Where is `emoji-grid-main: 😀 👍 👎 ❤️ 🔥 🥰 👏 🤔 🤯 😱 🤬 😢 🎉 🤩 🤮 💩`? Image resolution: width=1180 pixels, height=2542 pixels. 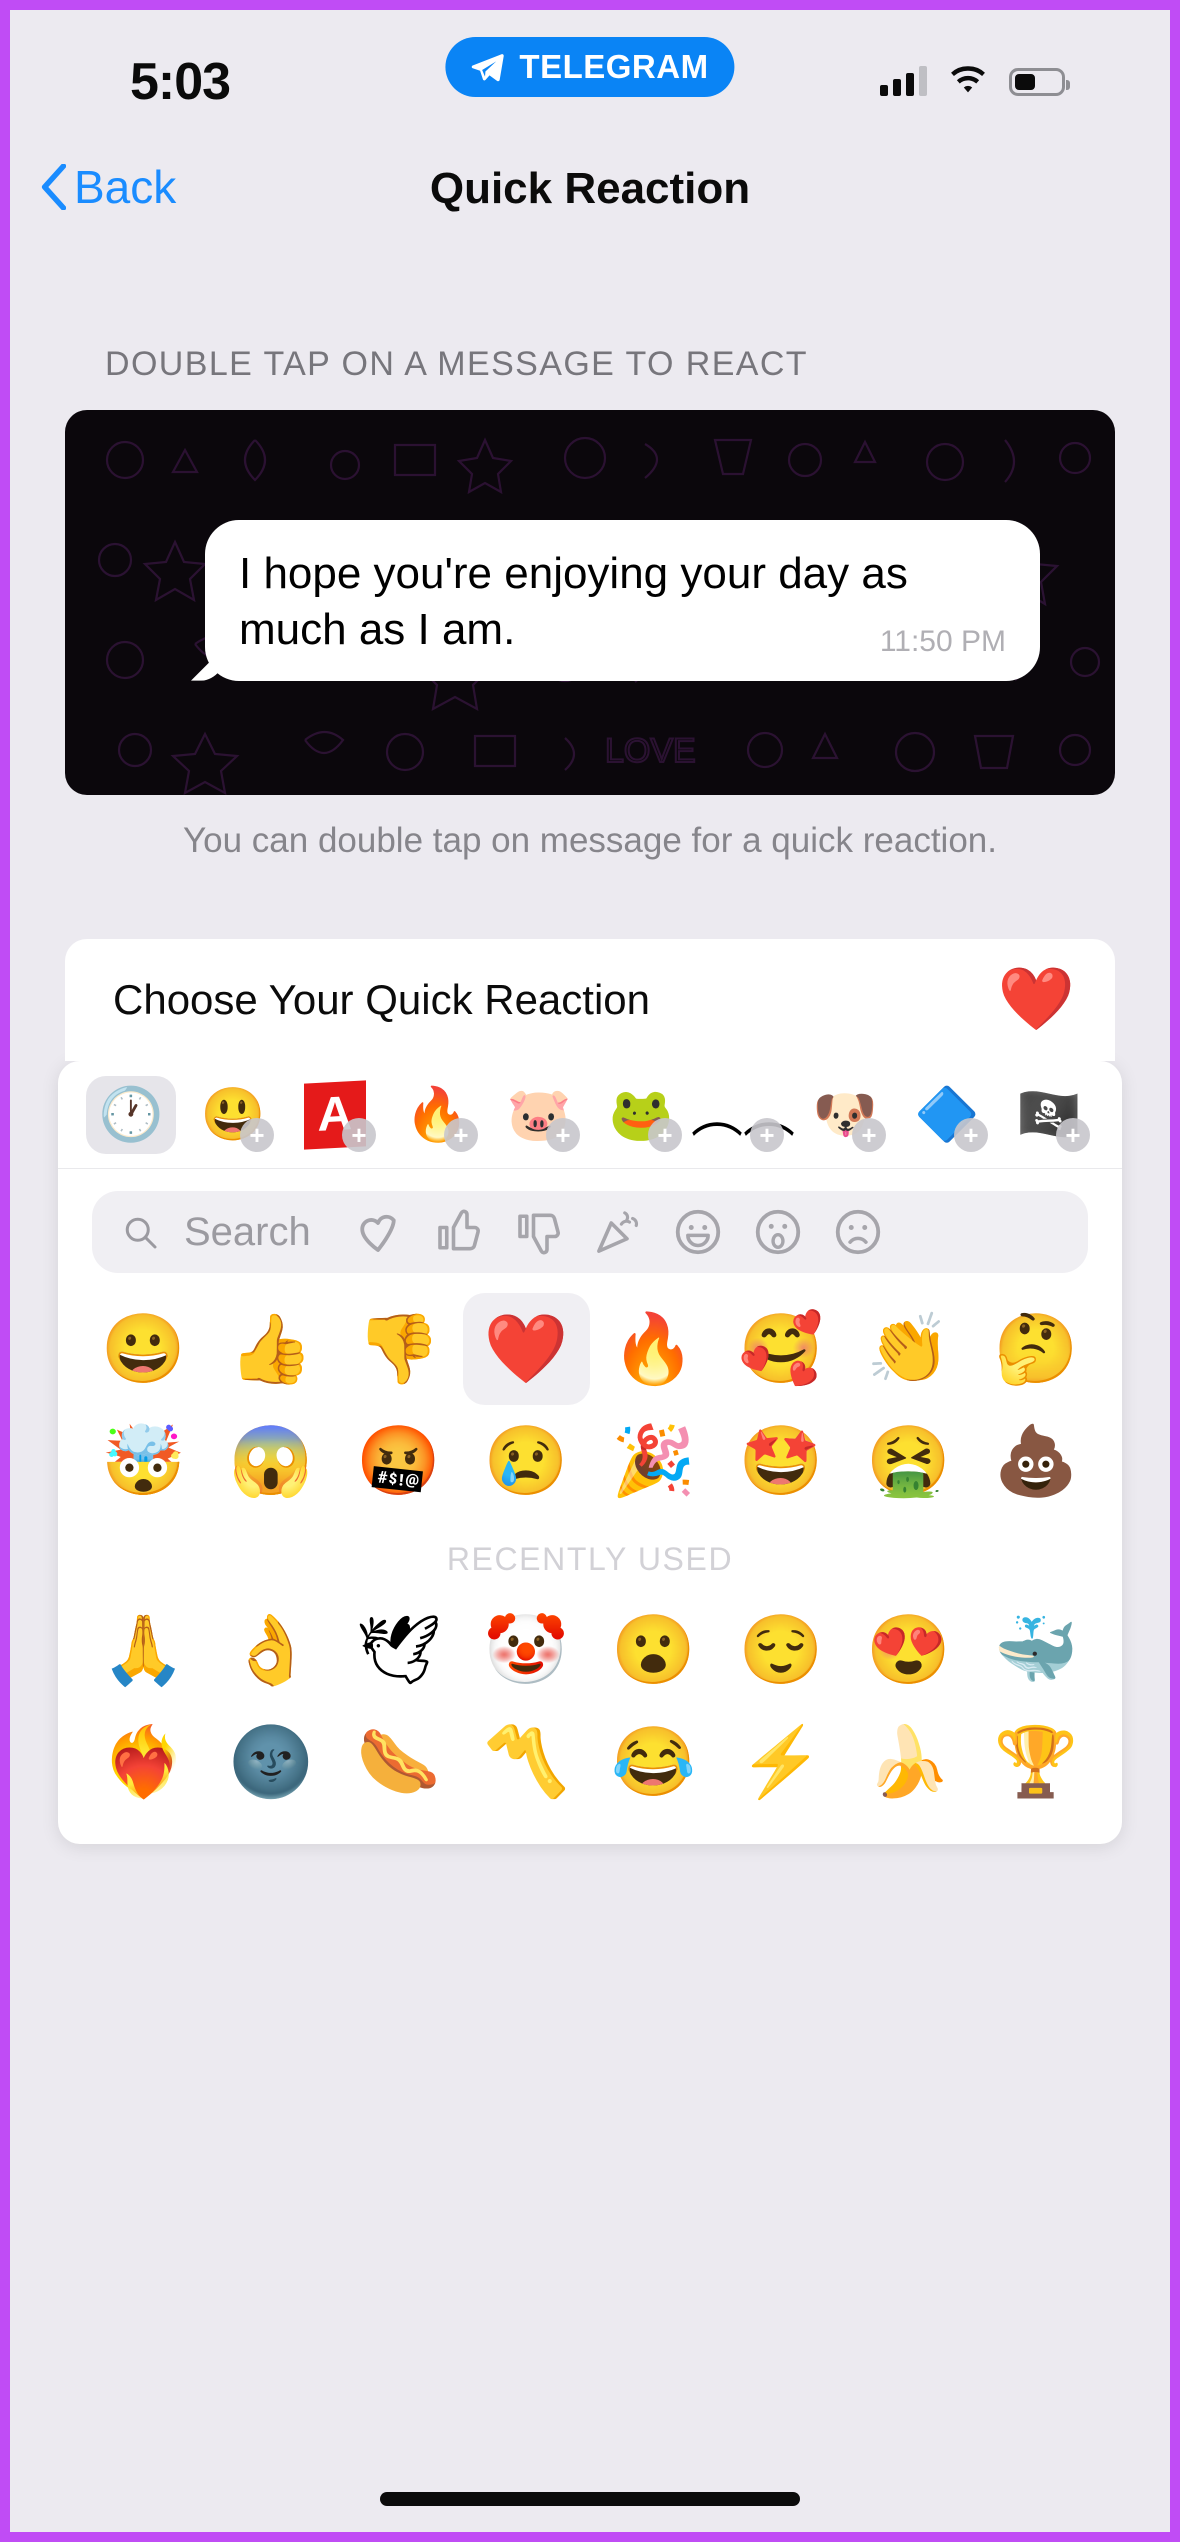 emoji-grid-main: 😀 👍 👎 ❤️ 🔥 🥰 👏 🤔 🤯 😱 🤬 😢 🎉 🤩 🤮 💩 is located at coordinates (590, 1400).